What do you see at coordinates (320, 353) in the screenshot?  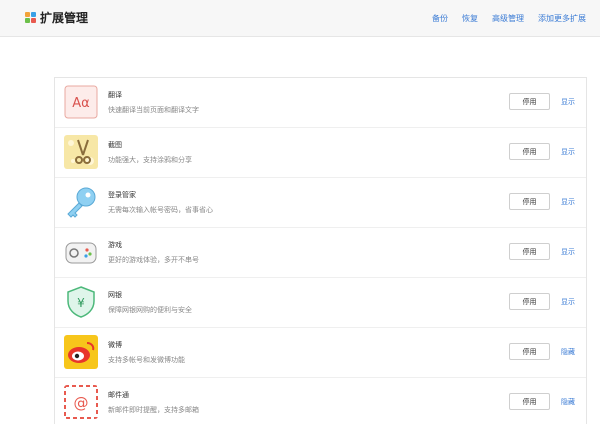 I see `list-item: 微博 支持多帐号和发微博功能 停用 隐藏` at bounding box center [320, 353].